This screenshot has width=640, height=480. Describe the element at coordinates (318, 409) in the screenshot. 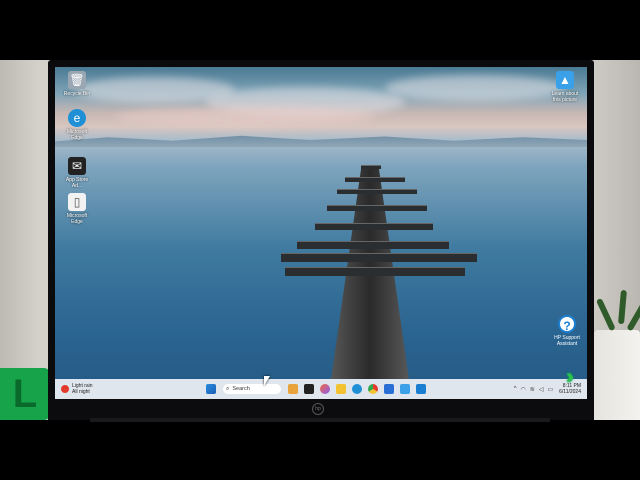

I see `hp-logo: hp` at that location.